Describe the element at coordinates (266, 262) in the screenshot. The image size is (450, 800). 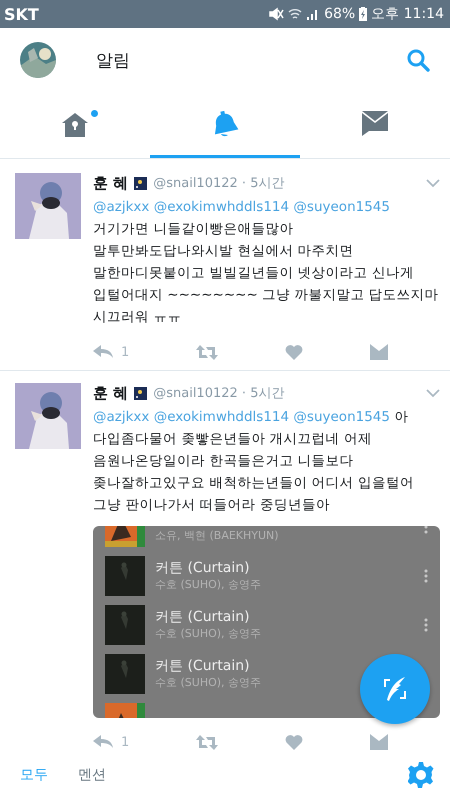
I see `tweet-text: @azjkxx @exokimwhddls114 @suyeon1545 거기가면 니들같이빵은애들많아 말투만봐도답나와시발 현실에서 마주치면 말한마디못붙이고 빌빌길년들이 넷상이라고 신나게 입털어대지 ~~~~~~~~ 그냥 까불지말고 답도쓰지마 시끄러워 ㅠㅠ` at that location.